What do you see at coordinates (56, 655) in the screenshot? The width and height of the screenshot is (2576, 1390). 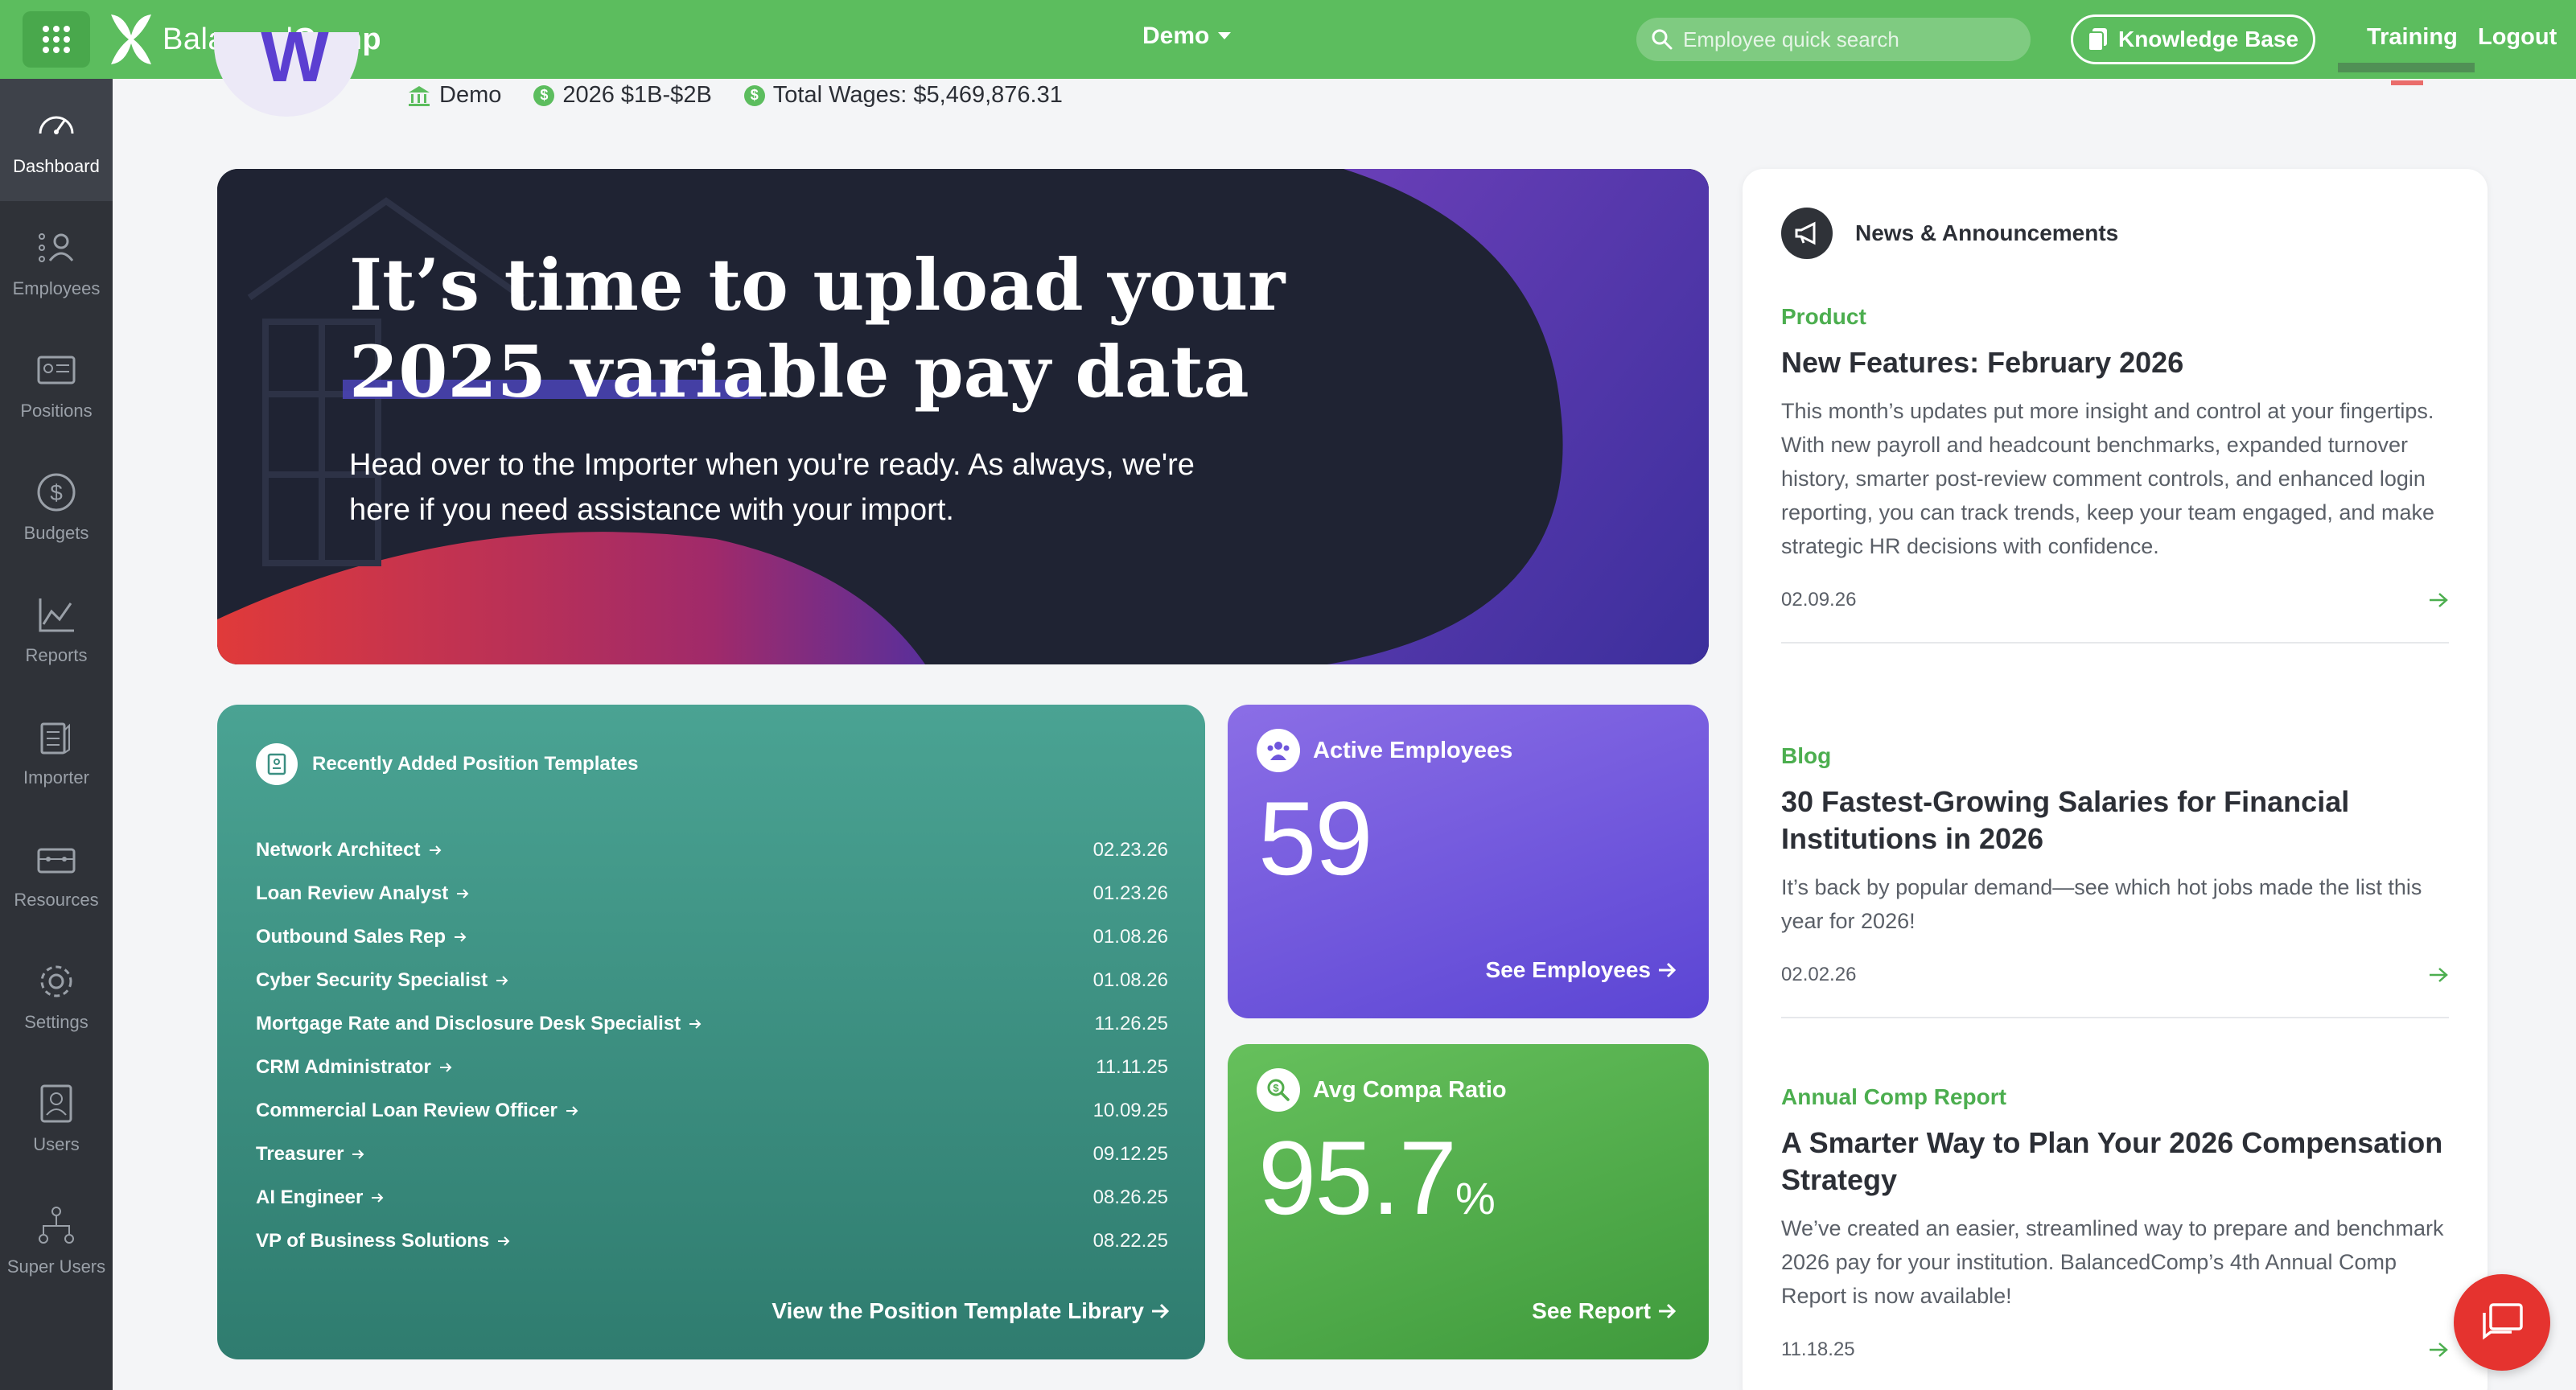 I see `sidebar-item-label: Reports` at bounding box center [56, 655].